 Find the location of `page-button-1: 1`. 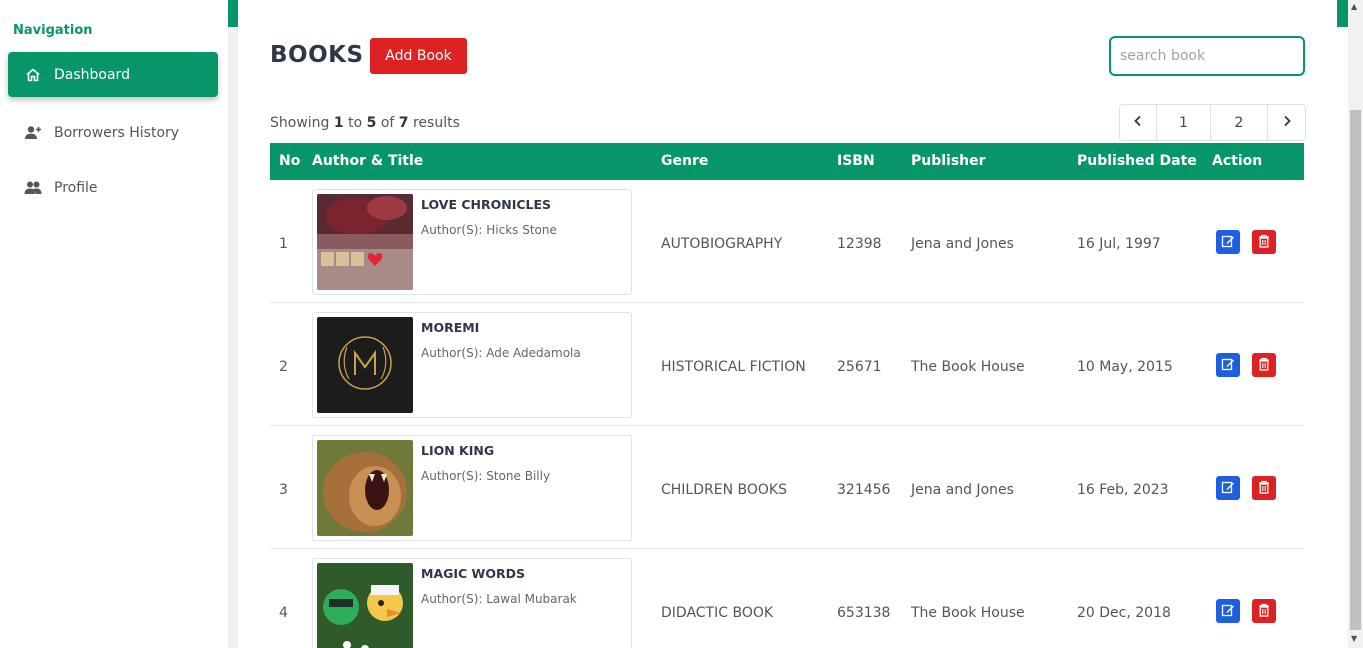

page-button-1: 1 is located at coordinates (1184, 122).